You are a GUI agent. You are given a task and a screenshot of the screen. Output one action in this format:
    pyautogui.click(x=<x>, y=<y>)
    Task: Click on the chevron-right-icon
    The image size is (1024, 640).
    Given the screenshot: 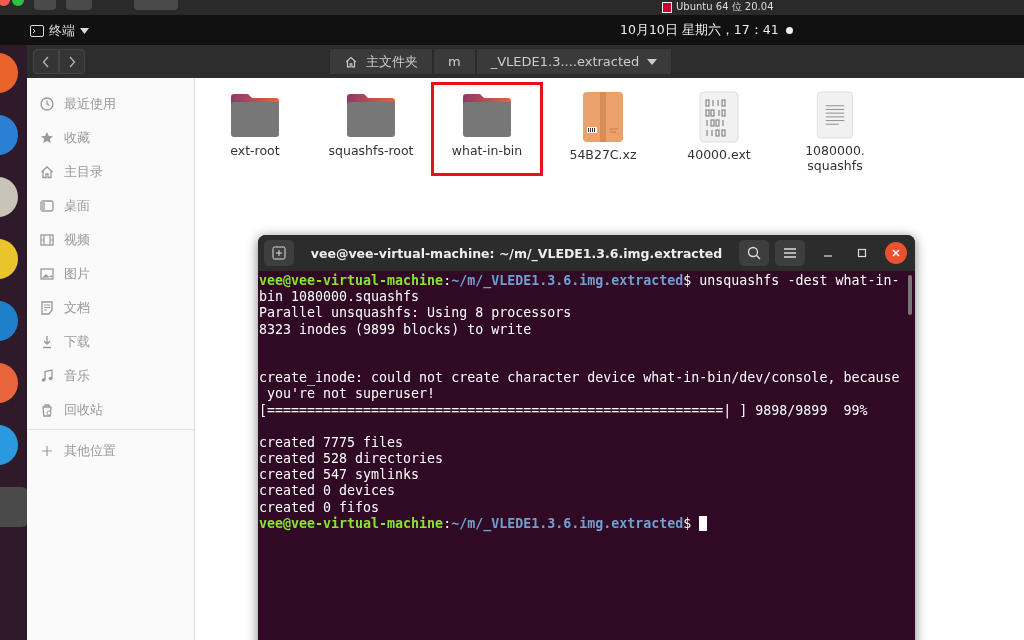 What is the action you would take?
    pyautogui.click(x=72, y=61)
    